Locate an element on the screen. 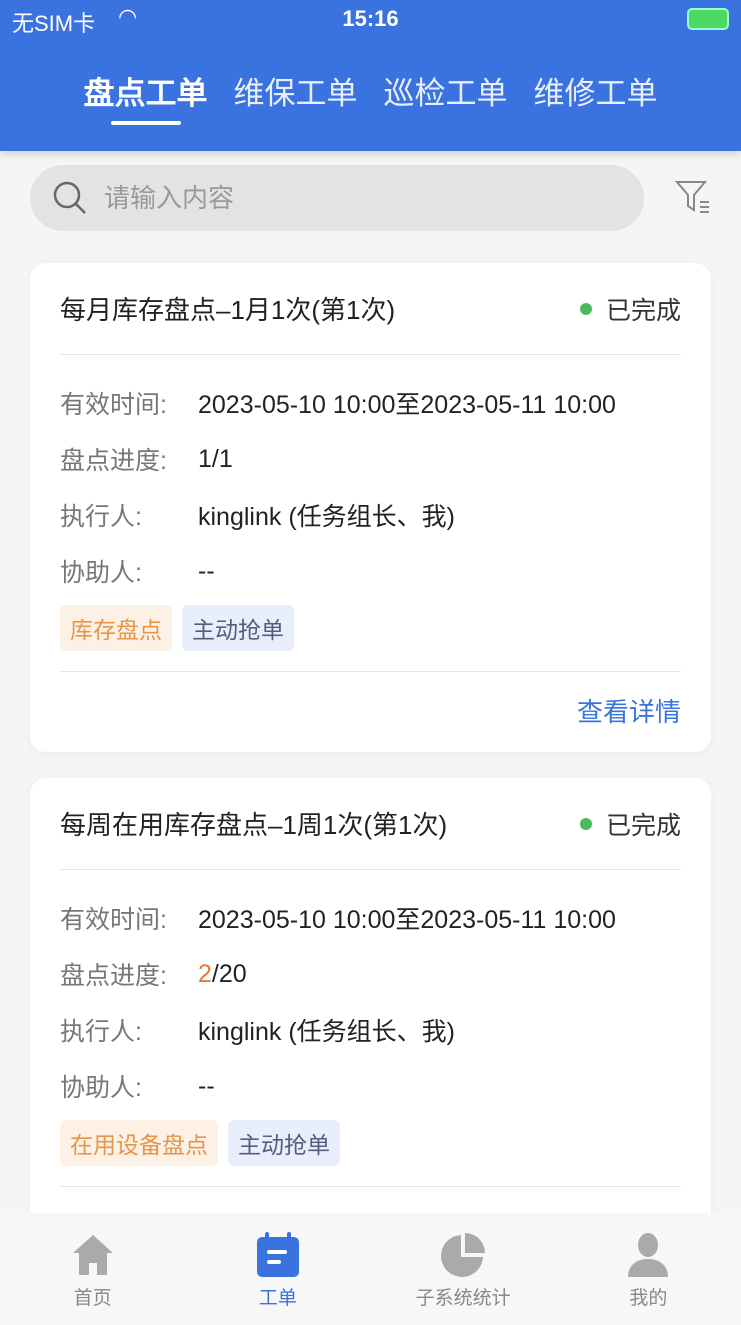  tabbar-mine: 我的 is located at coordinates (648, 1269).